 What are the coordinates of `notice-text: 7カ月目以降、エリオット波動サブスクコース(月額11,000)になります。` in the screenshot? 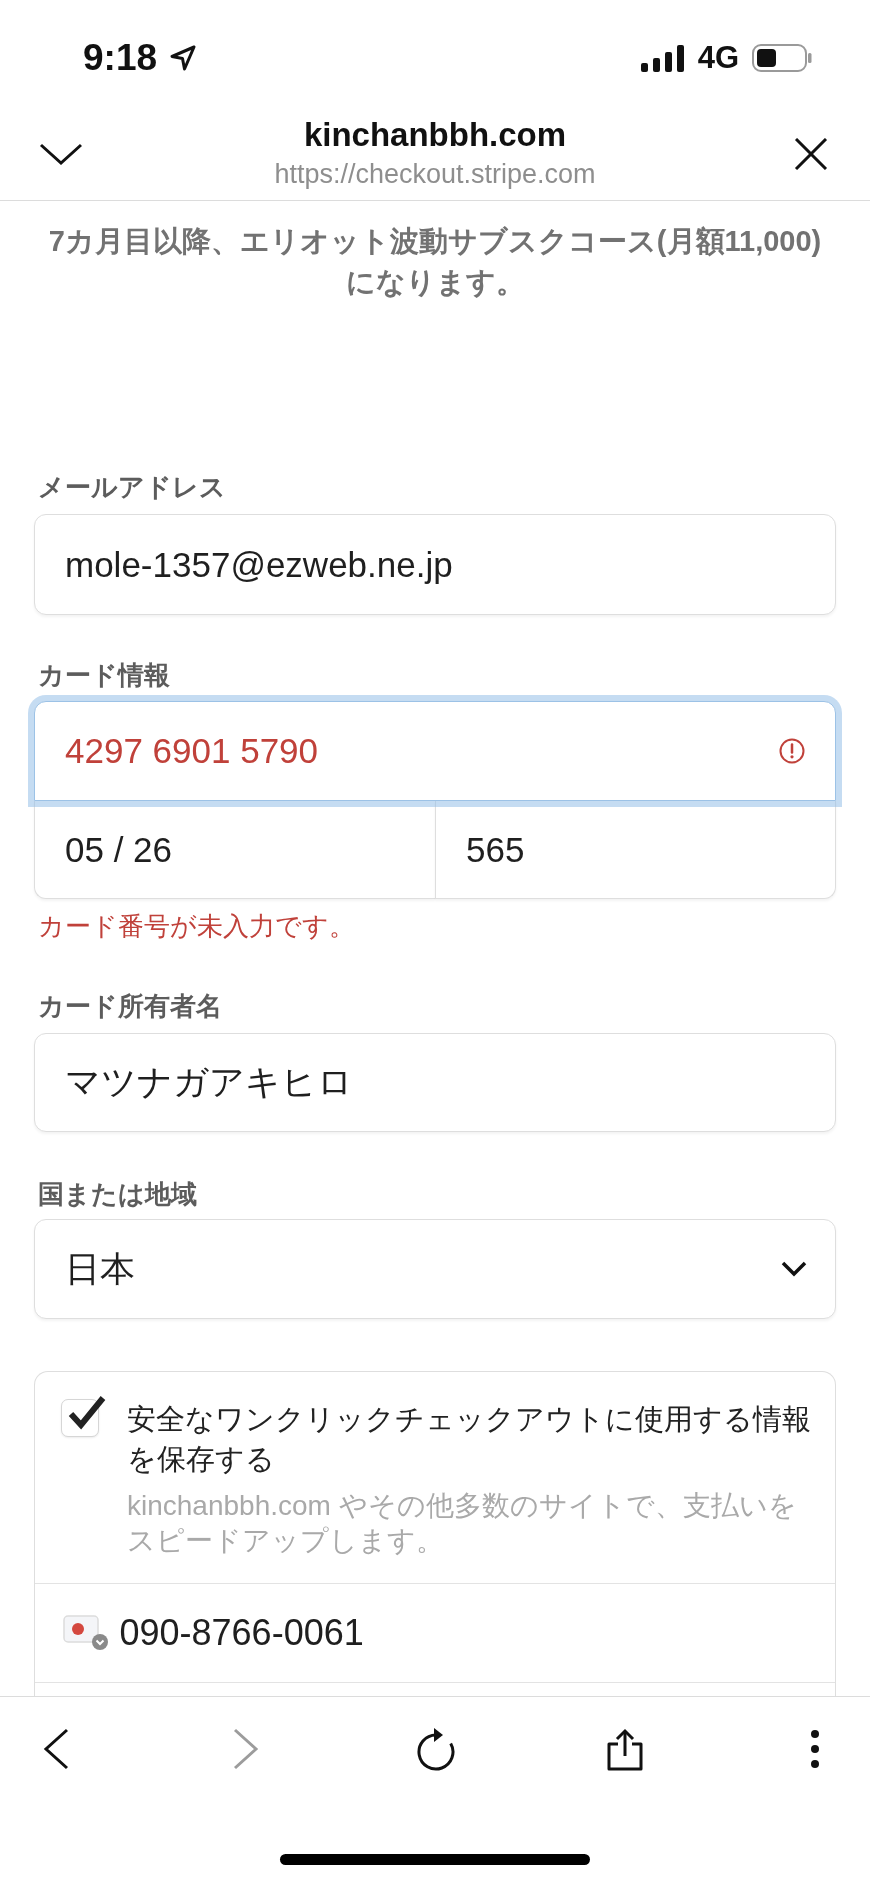 It's located at (435, 262).